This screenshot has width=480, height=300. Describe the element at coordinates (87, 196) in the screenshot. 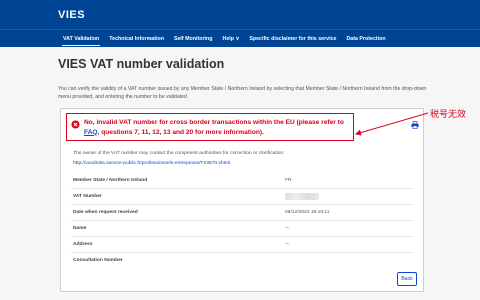

I see `detail-label: VAT Number` at that location.